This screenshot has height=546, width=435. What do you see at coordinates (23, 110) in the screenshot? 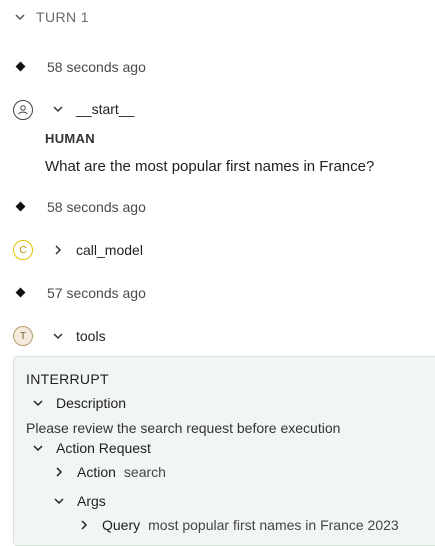
I see `user-avatar-icon` at bounding box center [23, 110].